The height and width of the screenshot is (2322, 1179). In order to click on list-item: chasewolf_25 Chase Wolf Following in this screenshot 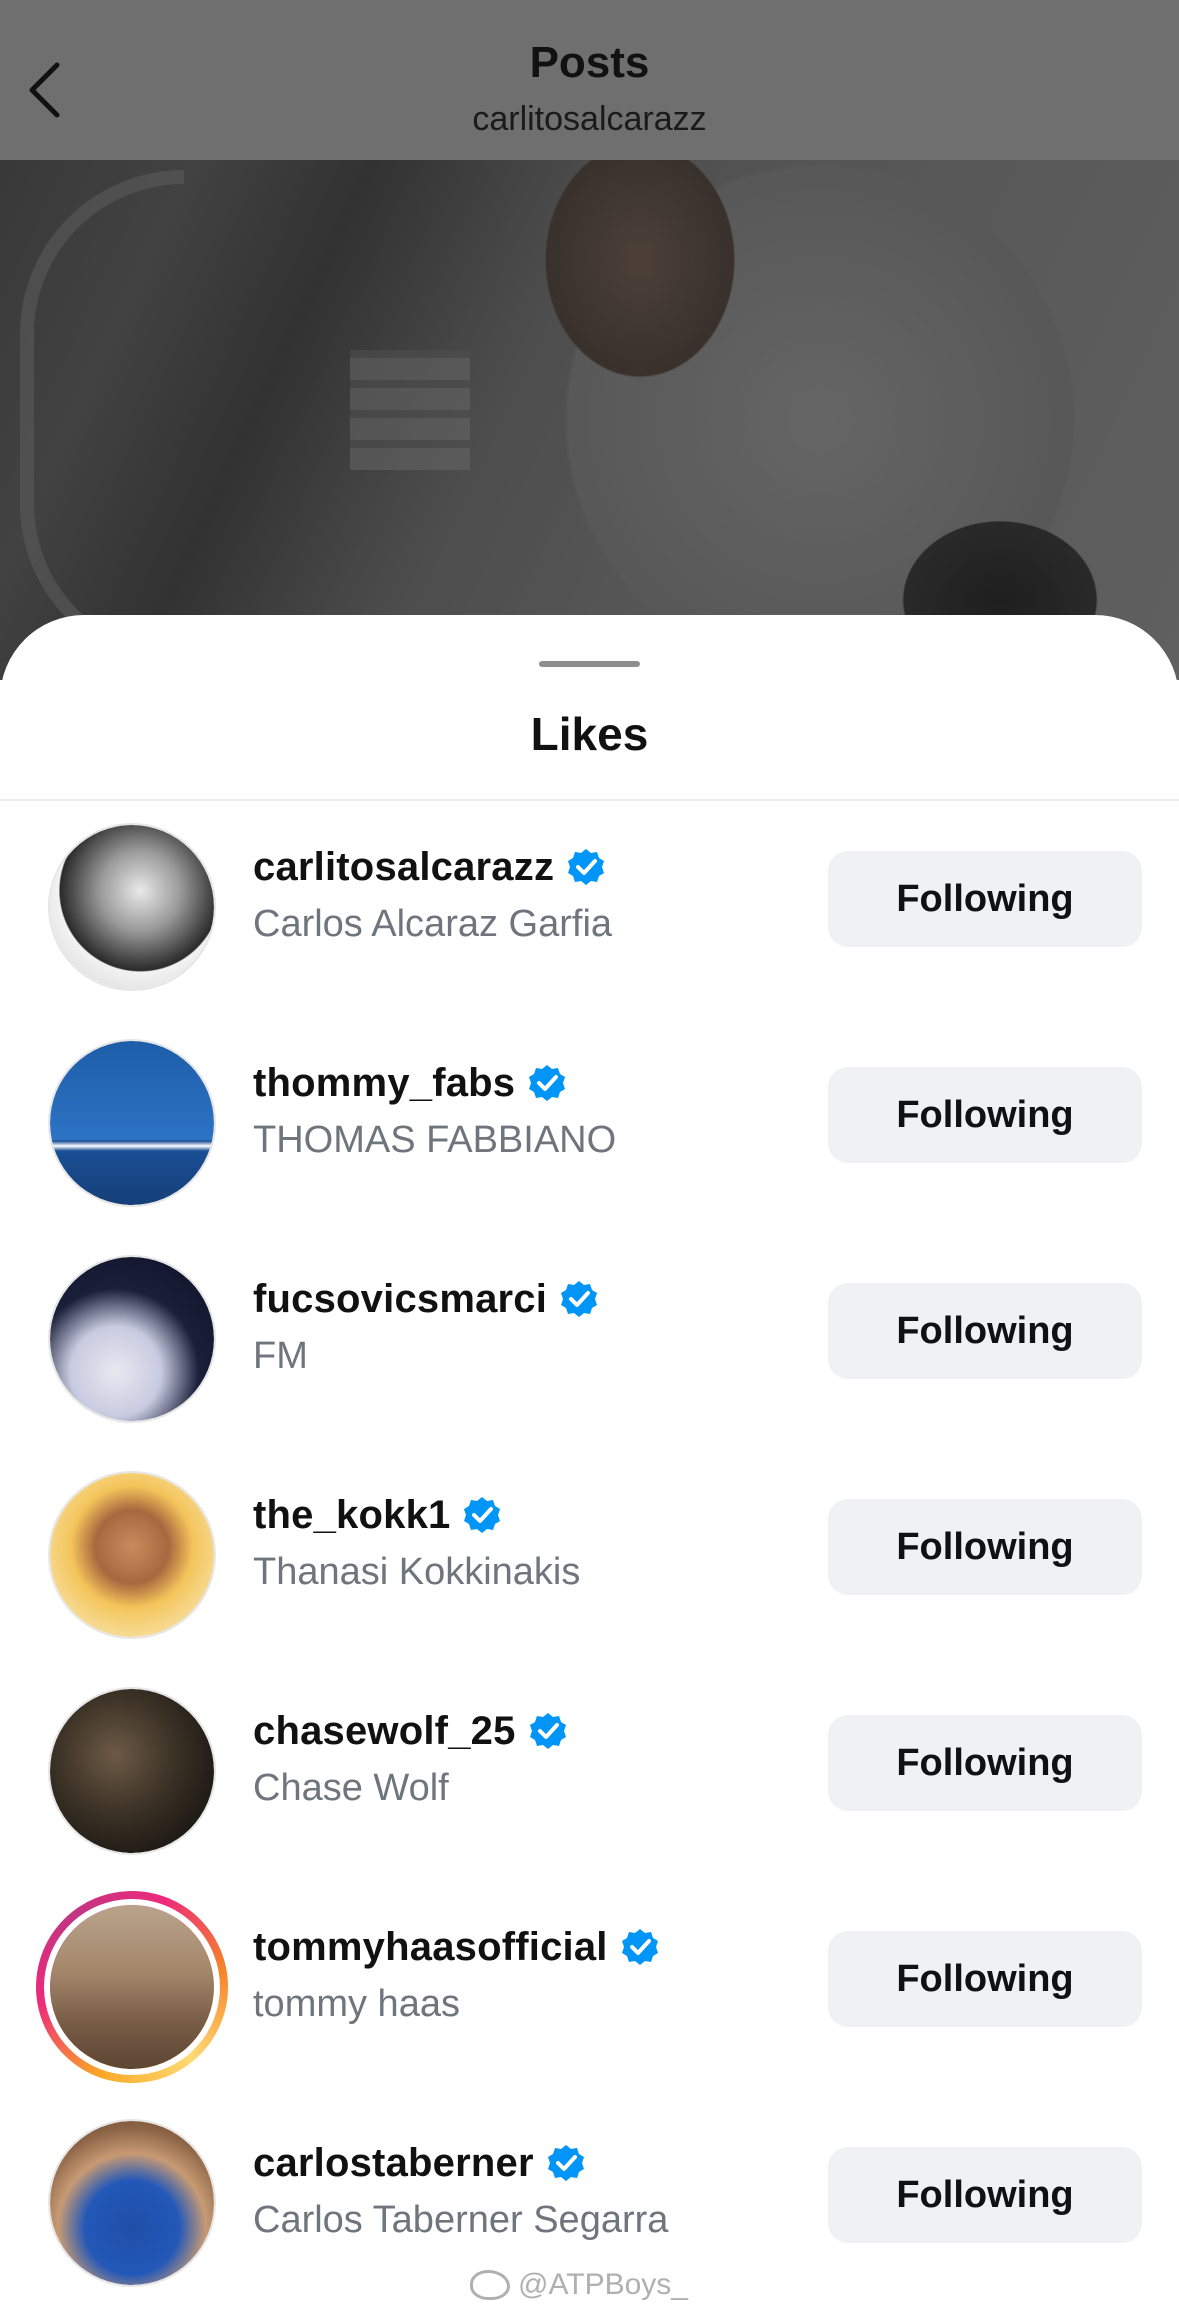, I will do `click(589, 1783)`.